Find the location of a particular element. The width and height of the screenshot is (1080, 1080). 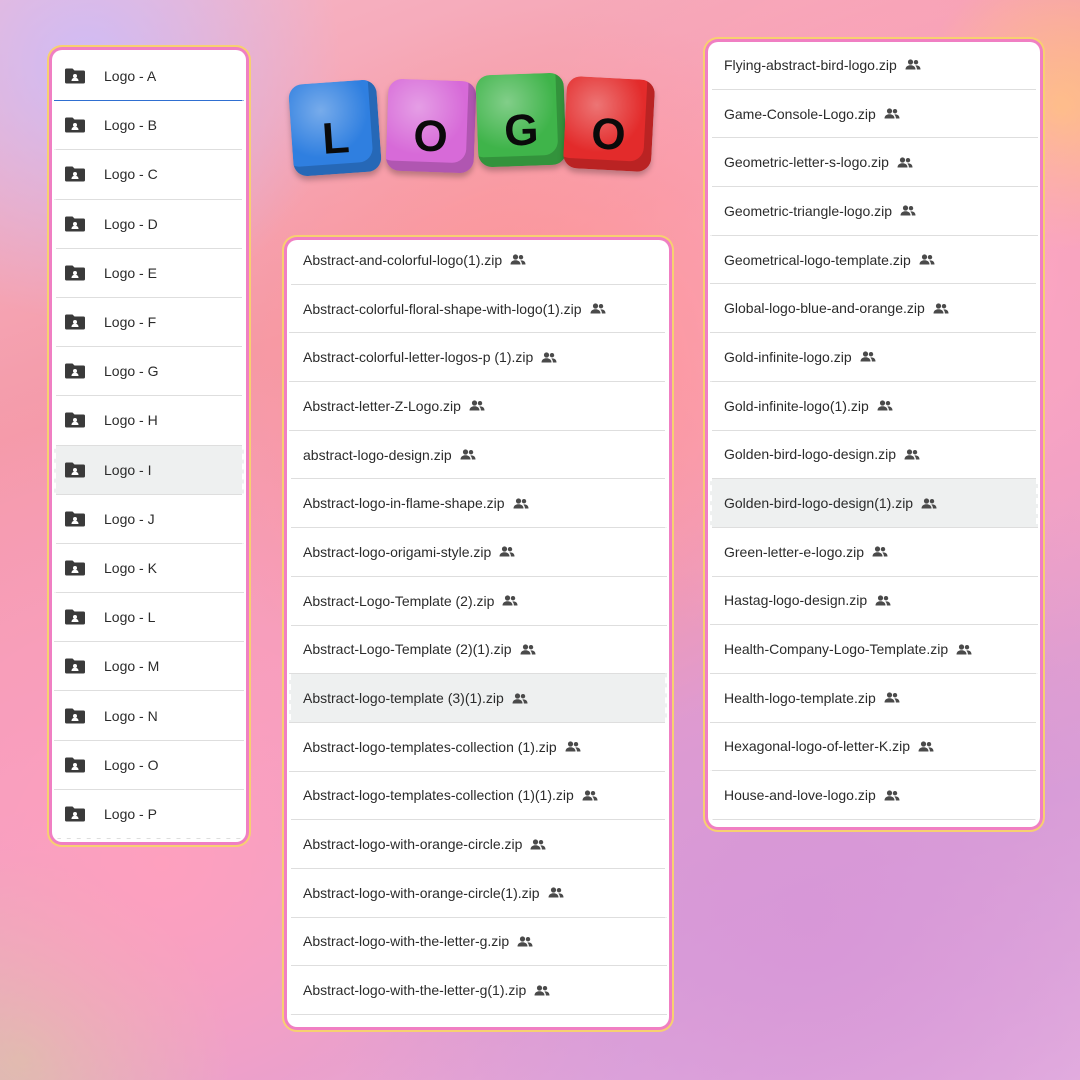

file-row: House-and-love-logo.zip is located at coordinates (874, 795).